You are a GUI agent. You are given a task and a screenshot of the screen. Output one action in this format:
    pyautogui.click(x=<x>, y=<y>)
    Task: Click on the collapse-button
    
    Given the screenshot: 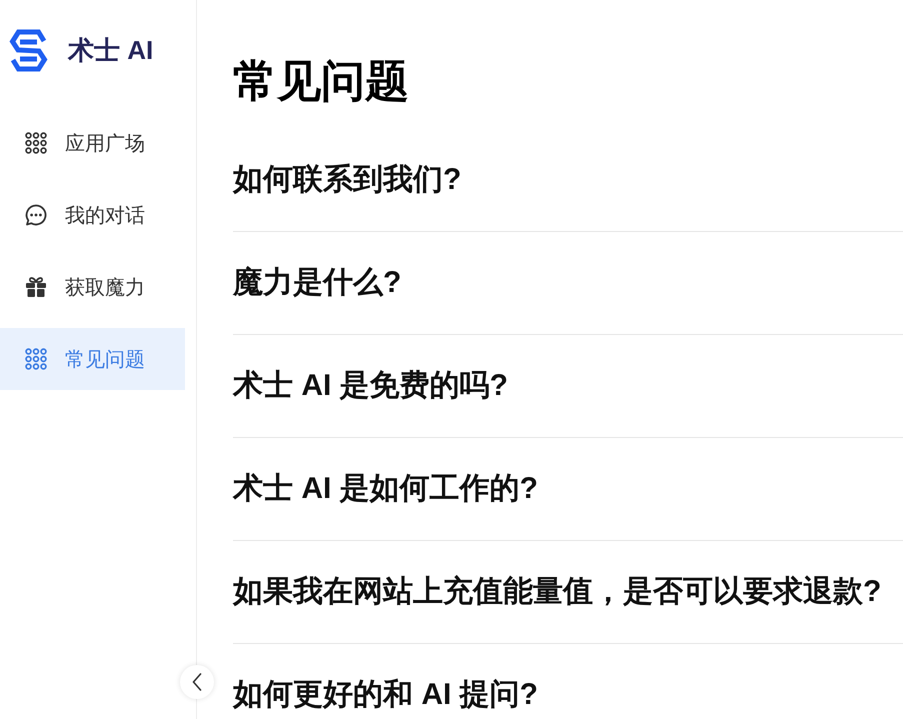 What is the action you would take?
    pyautogui.click(x=197, y=682)
    